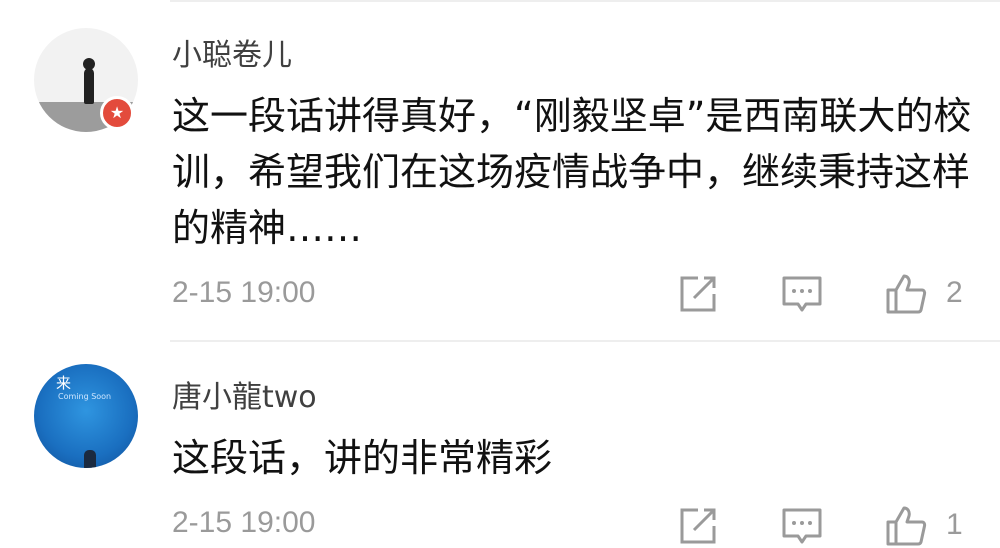  Describe the element at coordinates (65, 383) in the screenshot. I see `avatar-sign-text: 来` at that location.